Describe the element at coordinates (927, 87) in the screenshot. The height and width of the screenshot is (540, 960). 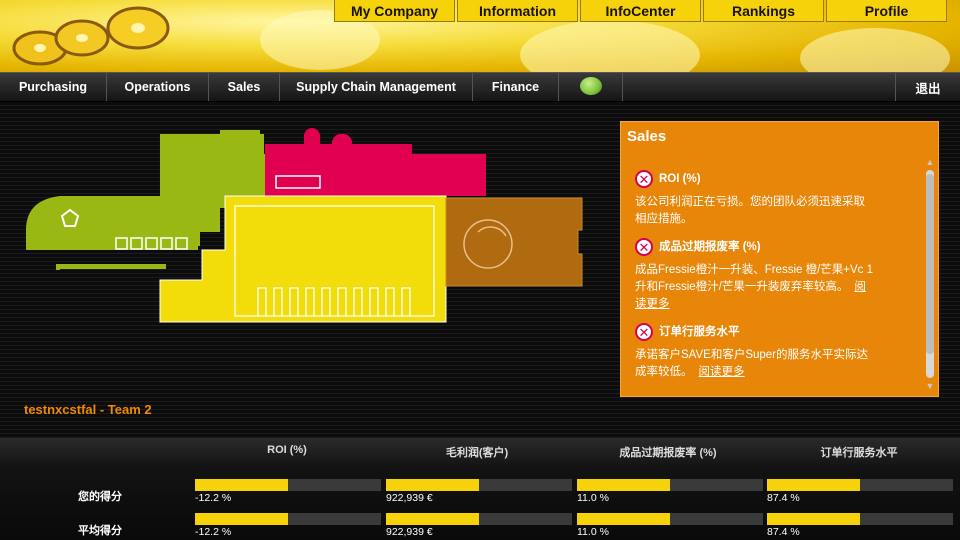
I see `logout-button: 退出` at that location.